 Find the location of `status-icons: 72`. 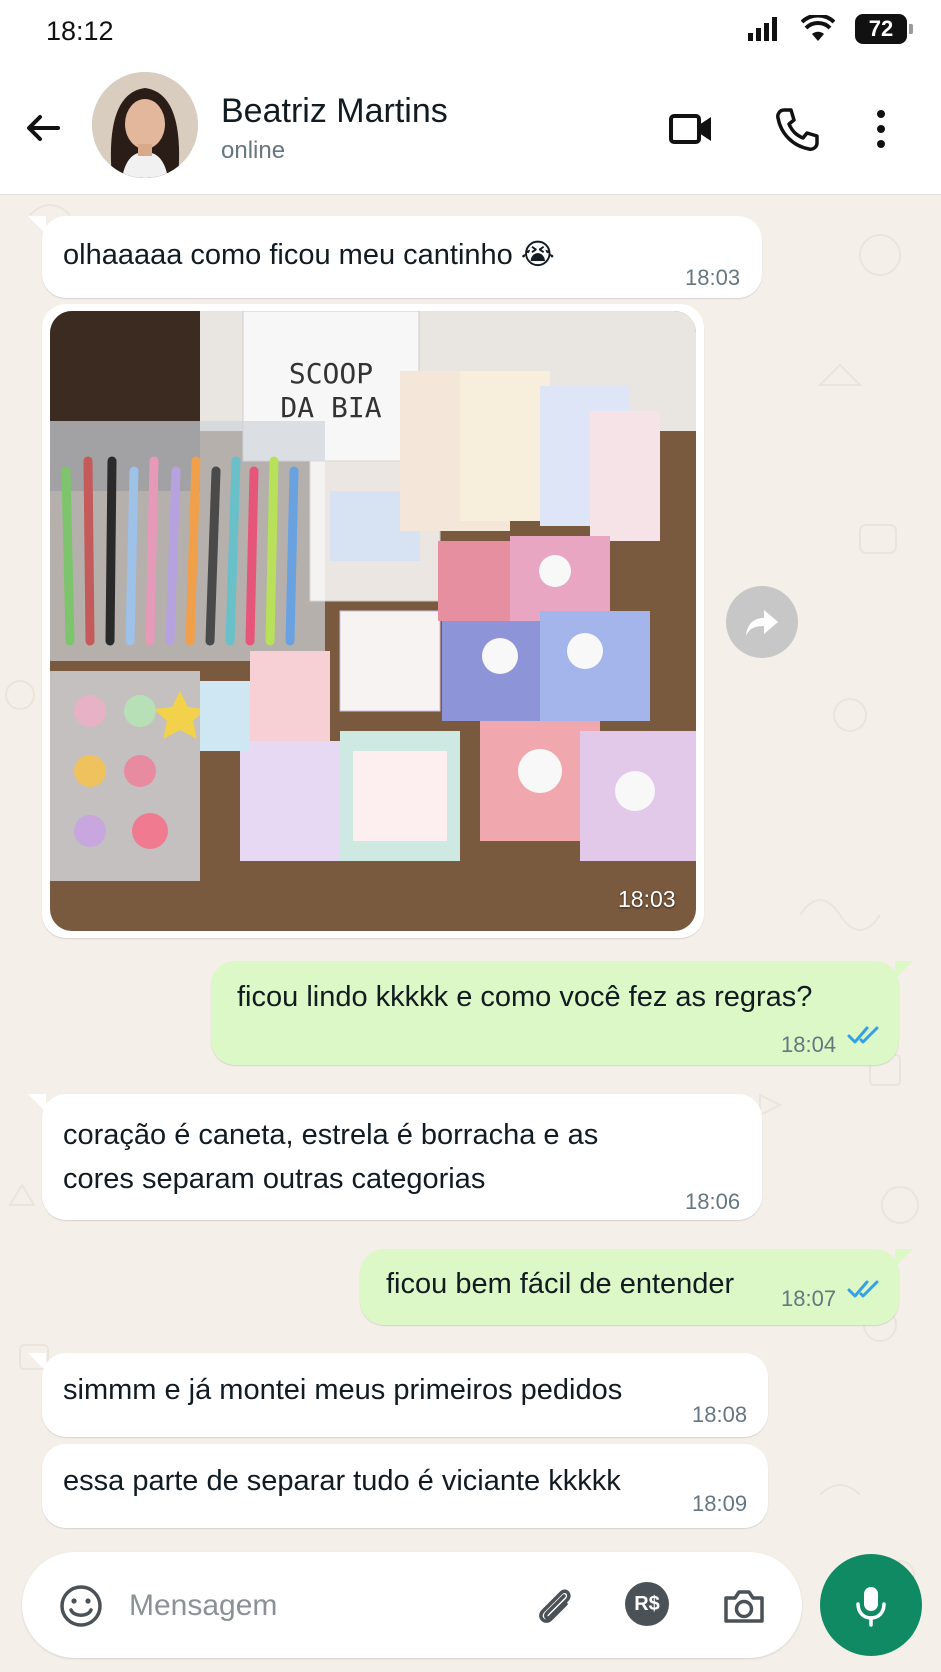

status-icons: 72 is located at coordinates (830, 29).